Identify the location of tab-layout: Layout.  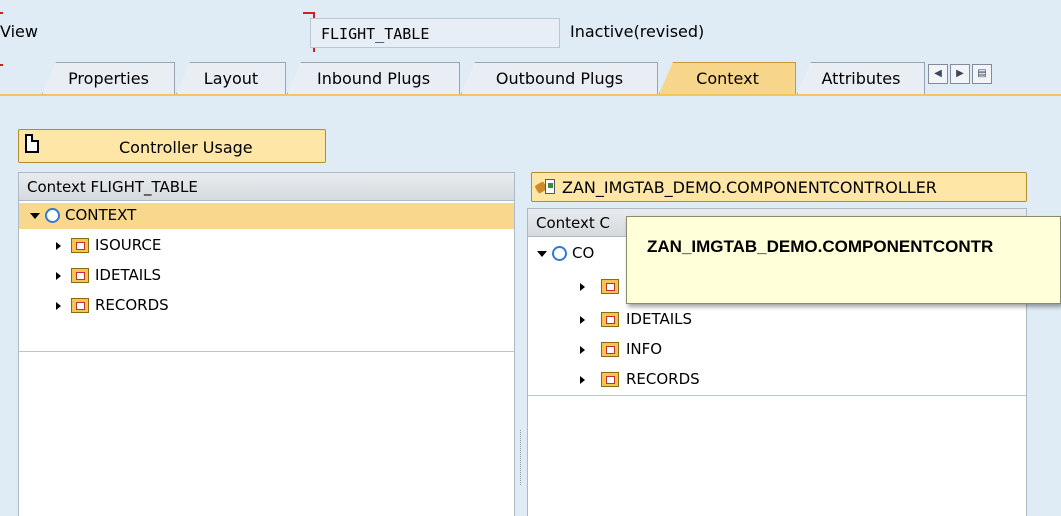
(231, 78).